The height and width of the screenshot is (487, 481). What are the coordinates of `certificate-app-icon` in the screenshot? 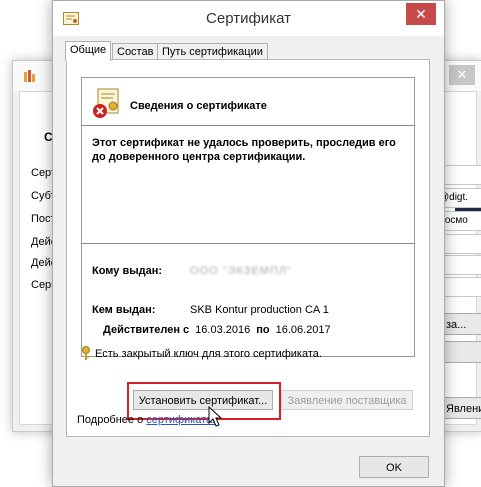 It's located at (29, 76).